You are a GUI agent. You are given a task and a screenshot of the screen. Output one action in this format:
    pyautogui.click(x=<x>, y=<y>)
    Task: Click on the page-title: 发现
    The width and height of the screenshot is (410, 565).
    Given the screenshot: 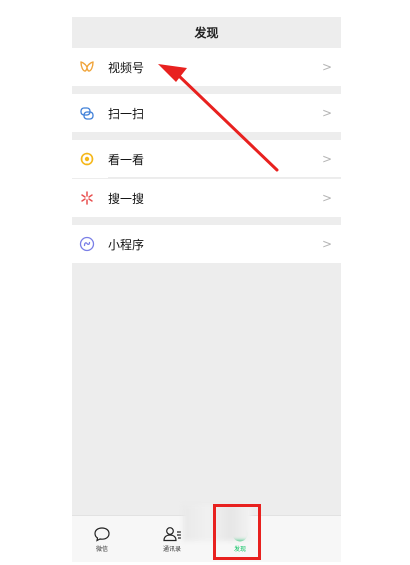 What is the action you would take?
    pyautogui.click(x=206, y=32)
    